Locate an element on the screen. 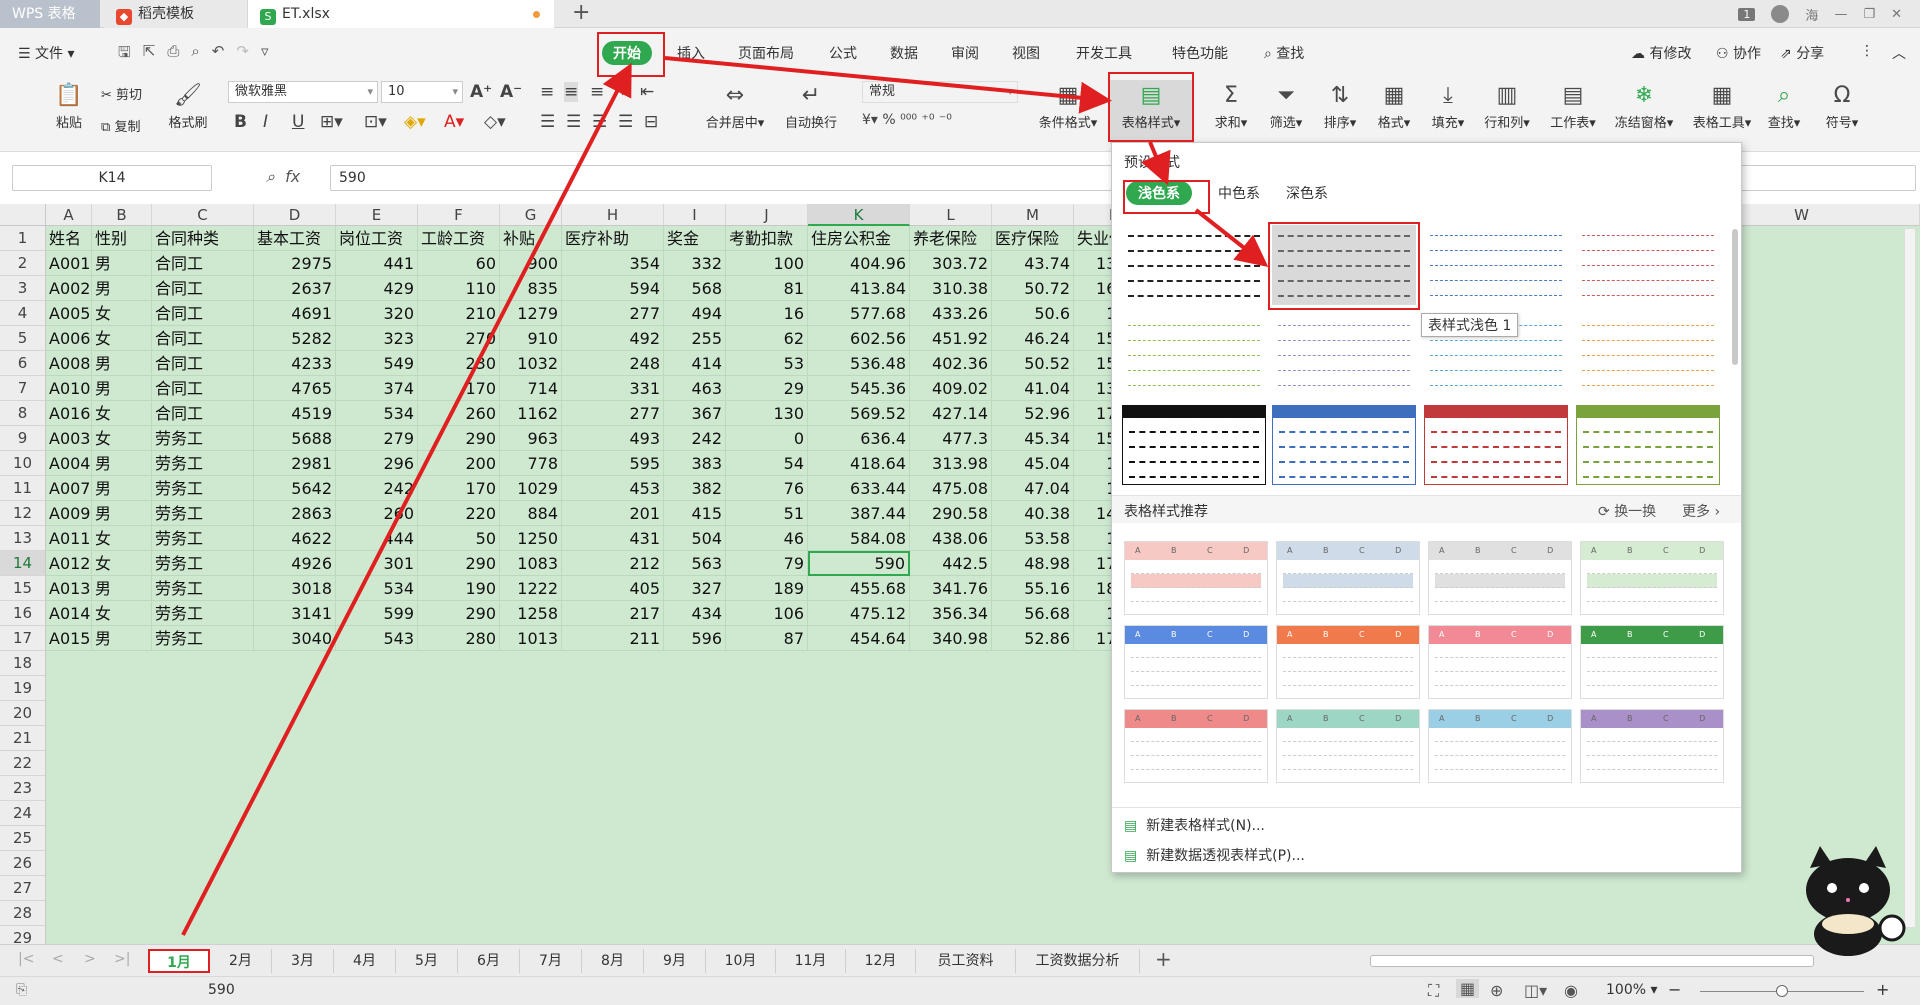 Image resolution: width=1920 pixels, height=1005 pixels. table-cell: 79 is located at coordinates (767, 563).